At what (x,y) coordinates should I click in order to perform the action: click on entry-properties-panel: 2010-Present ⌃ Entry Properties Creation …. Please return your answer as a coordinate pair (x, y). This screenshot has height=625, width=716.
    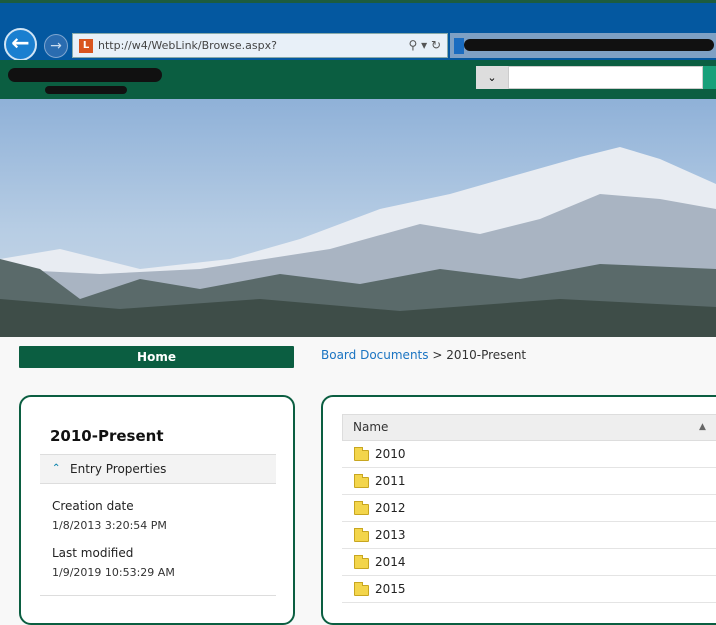
    Looking at the image, I should click on (157, 510).